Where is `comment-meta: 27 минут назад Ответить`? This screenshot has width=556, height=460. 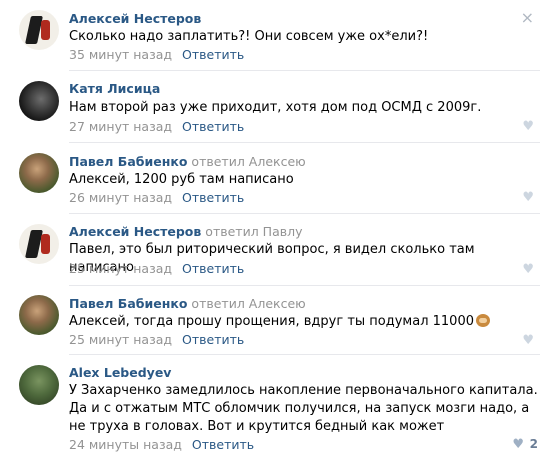
comment-meta: 27 минут назад Ответить is located at coordinates (156, 126).